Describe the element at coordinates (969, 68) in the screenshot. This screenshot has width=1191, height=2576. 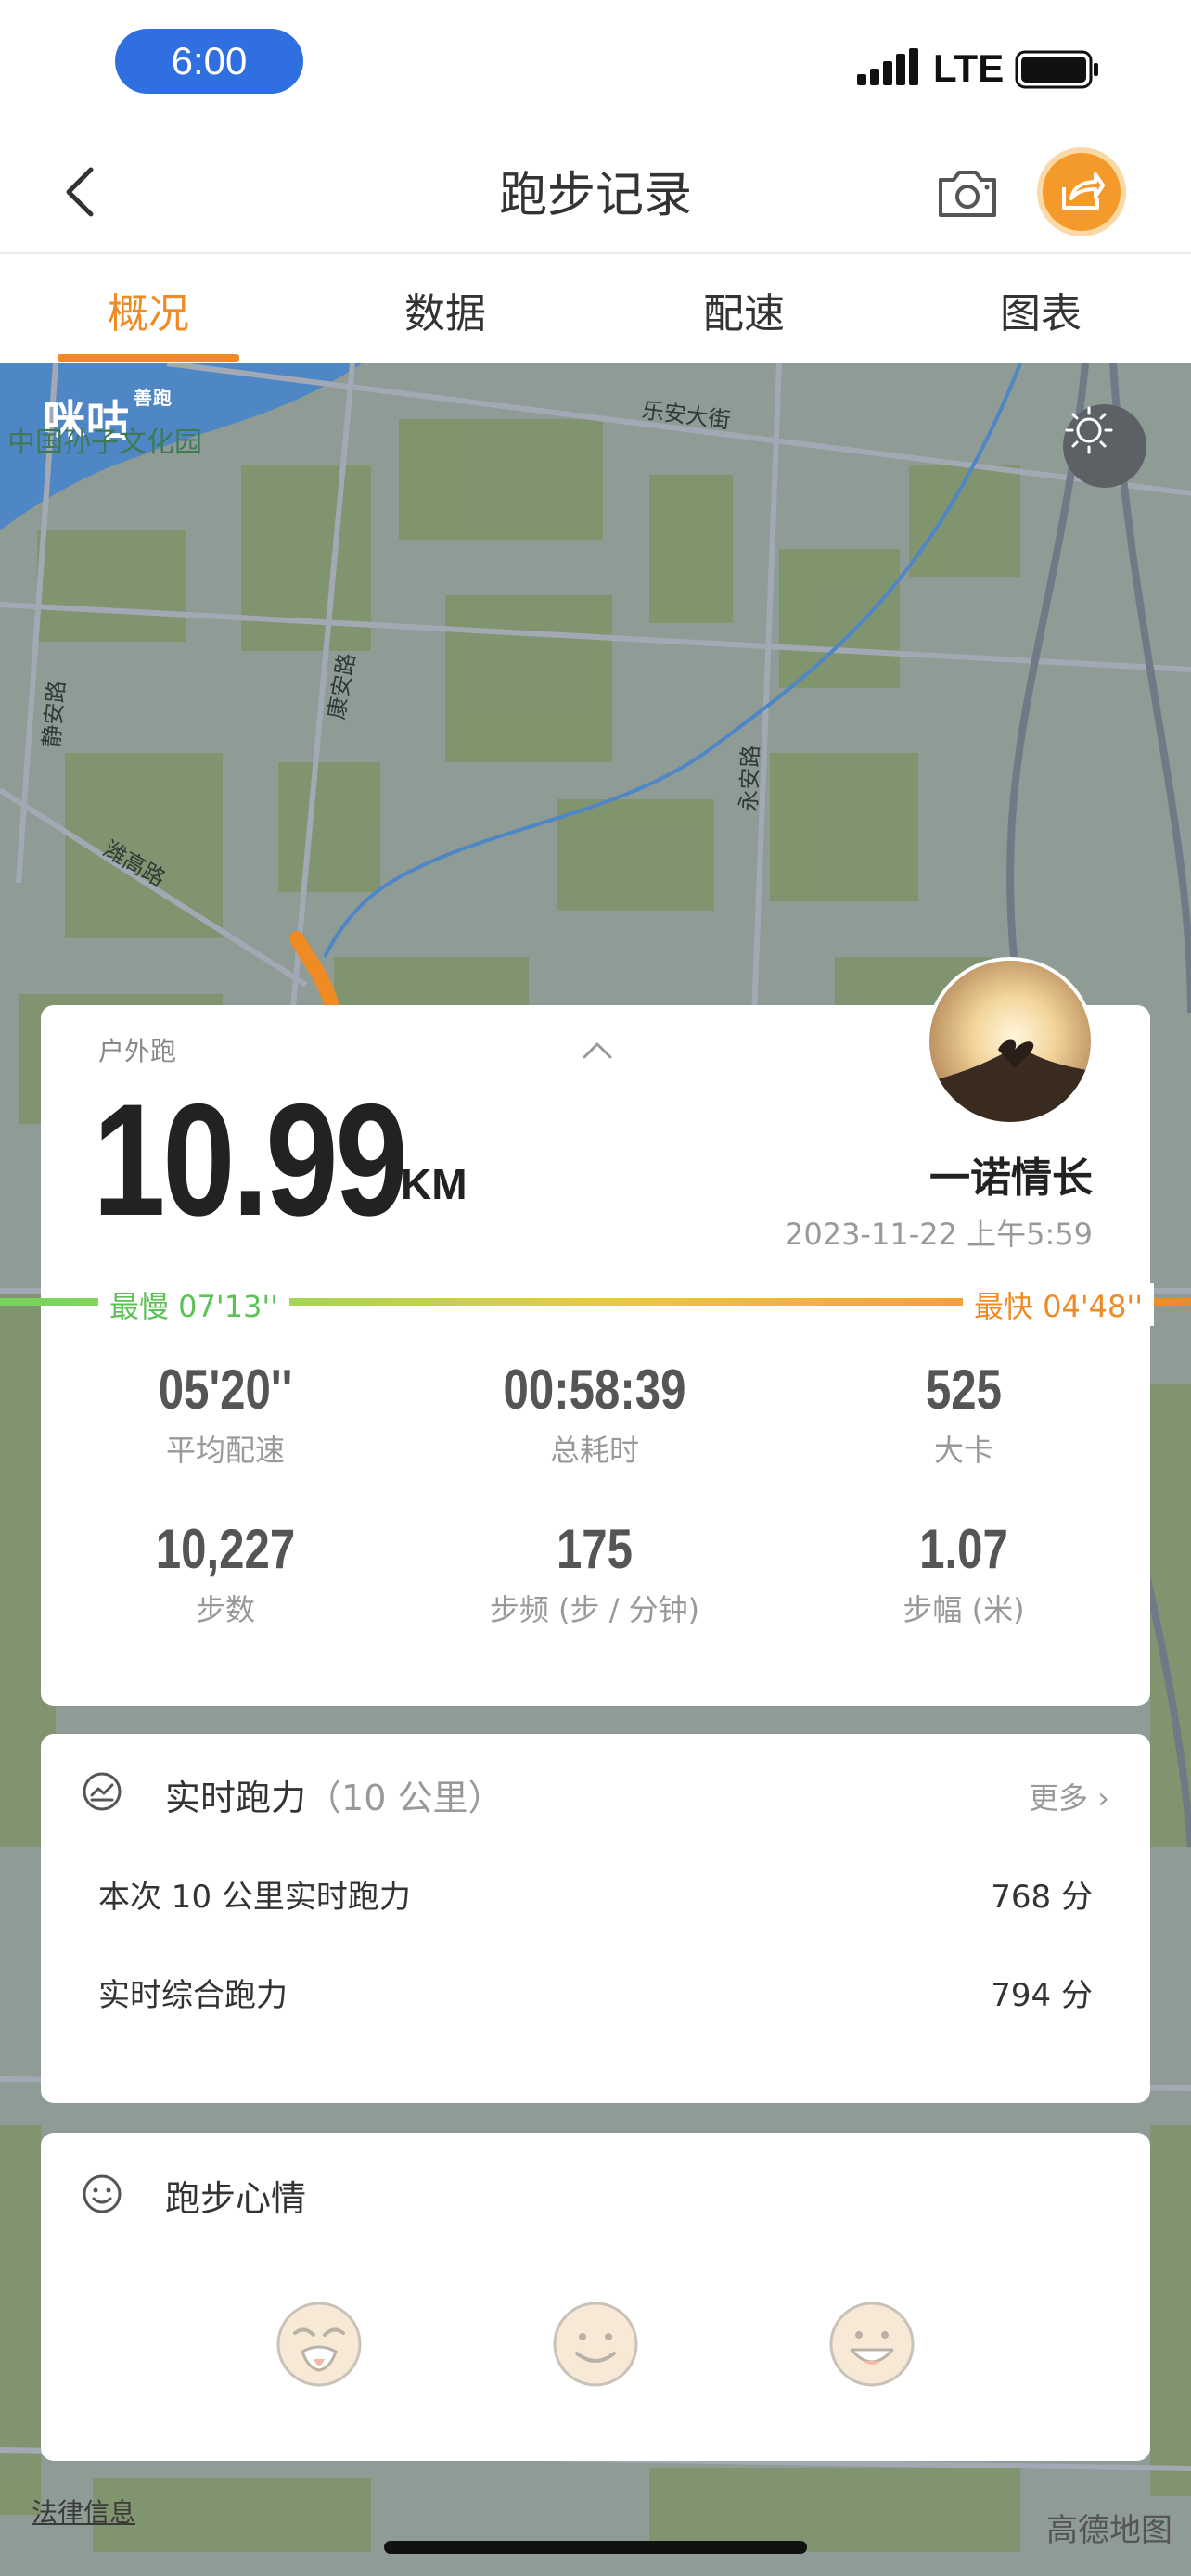
I see `network-type: LTE` at that location.